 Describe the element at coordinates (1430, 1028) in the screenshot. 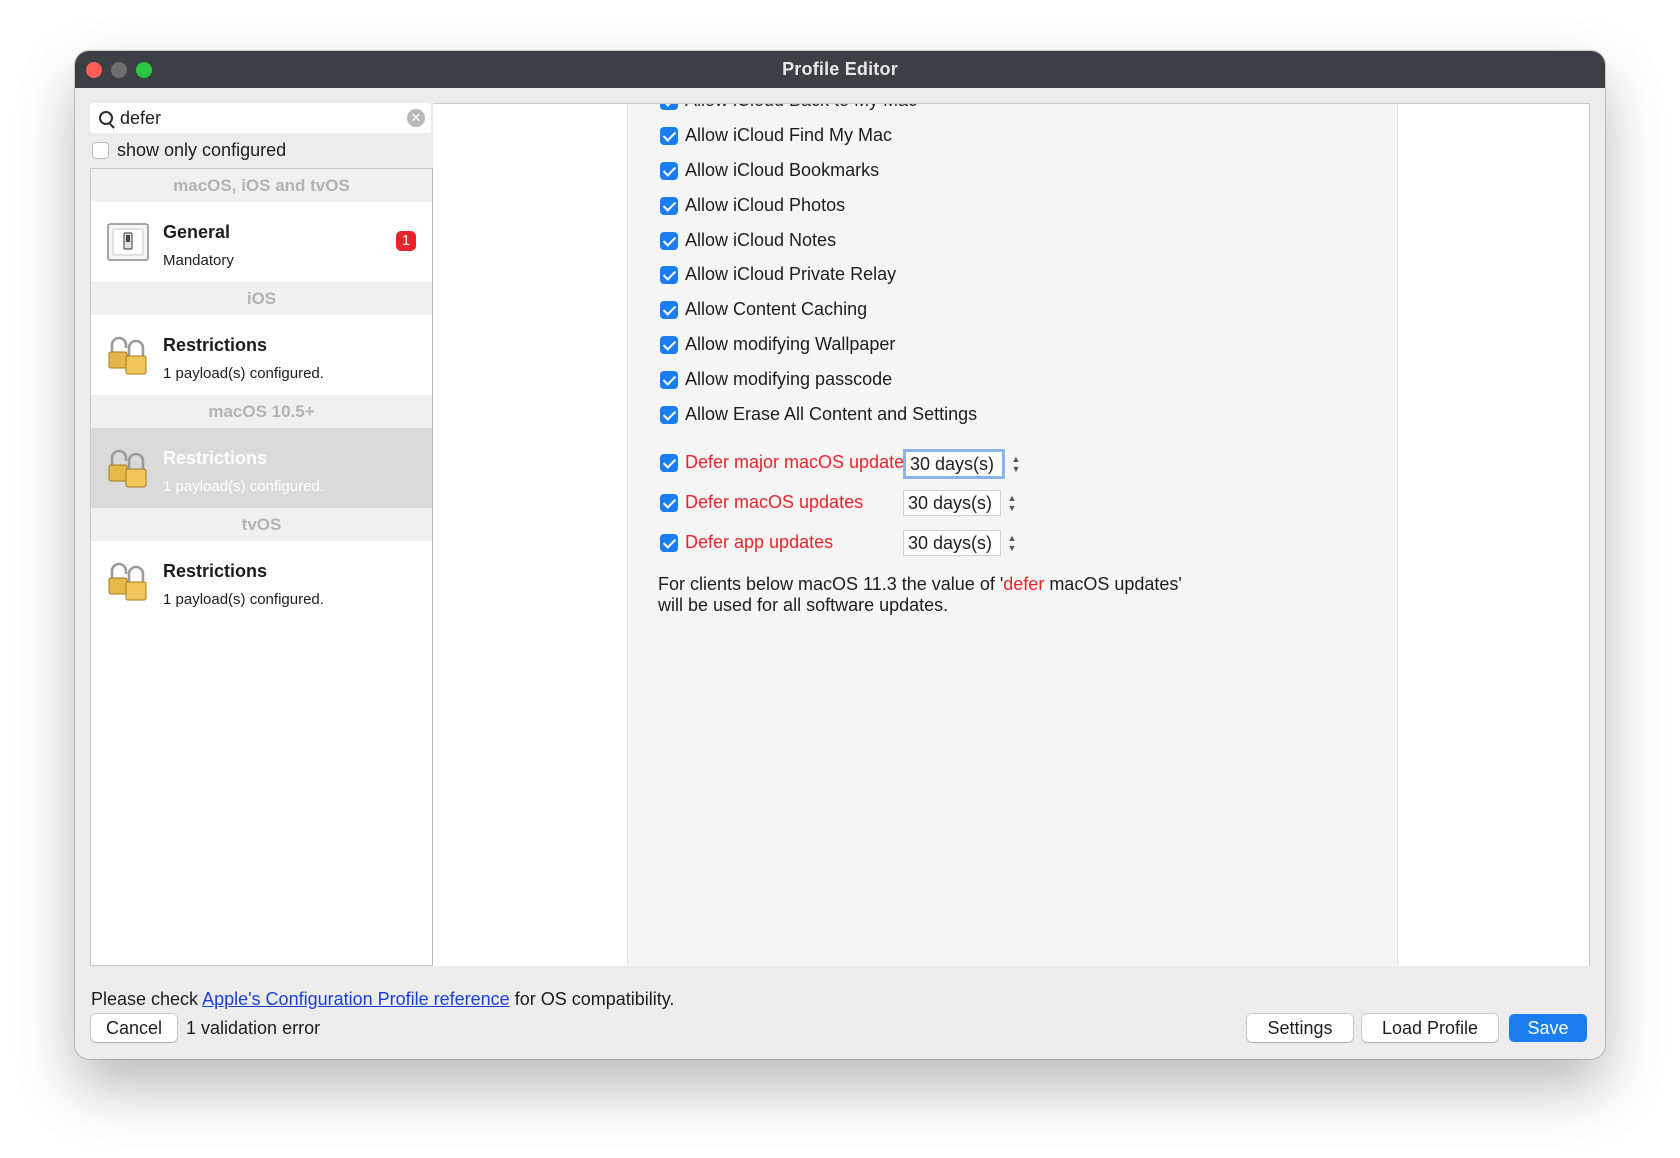

I see `load-profile-button: Load Profile` at that location.